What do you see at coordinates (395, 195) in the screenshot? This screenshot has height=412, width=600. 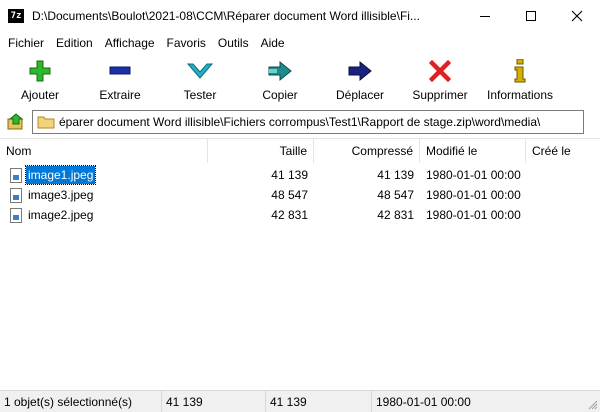 I see `file-packed: 48 547` at bounding box center [395, 195].